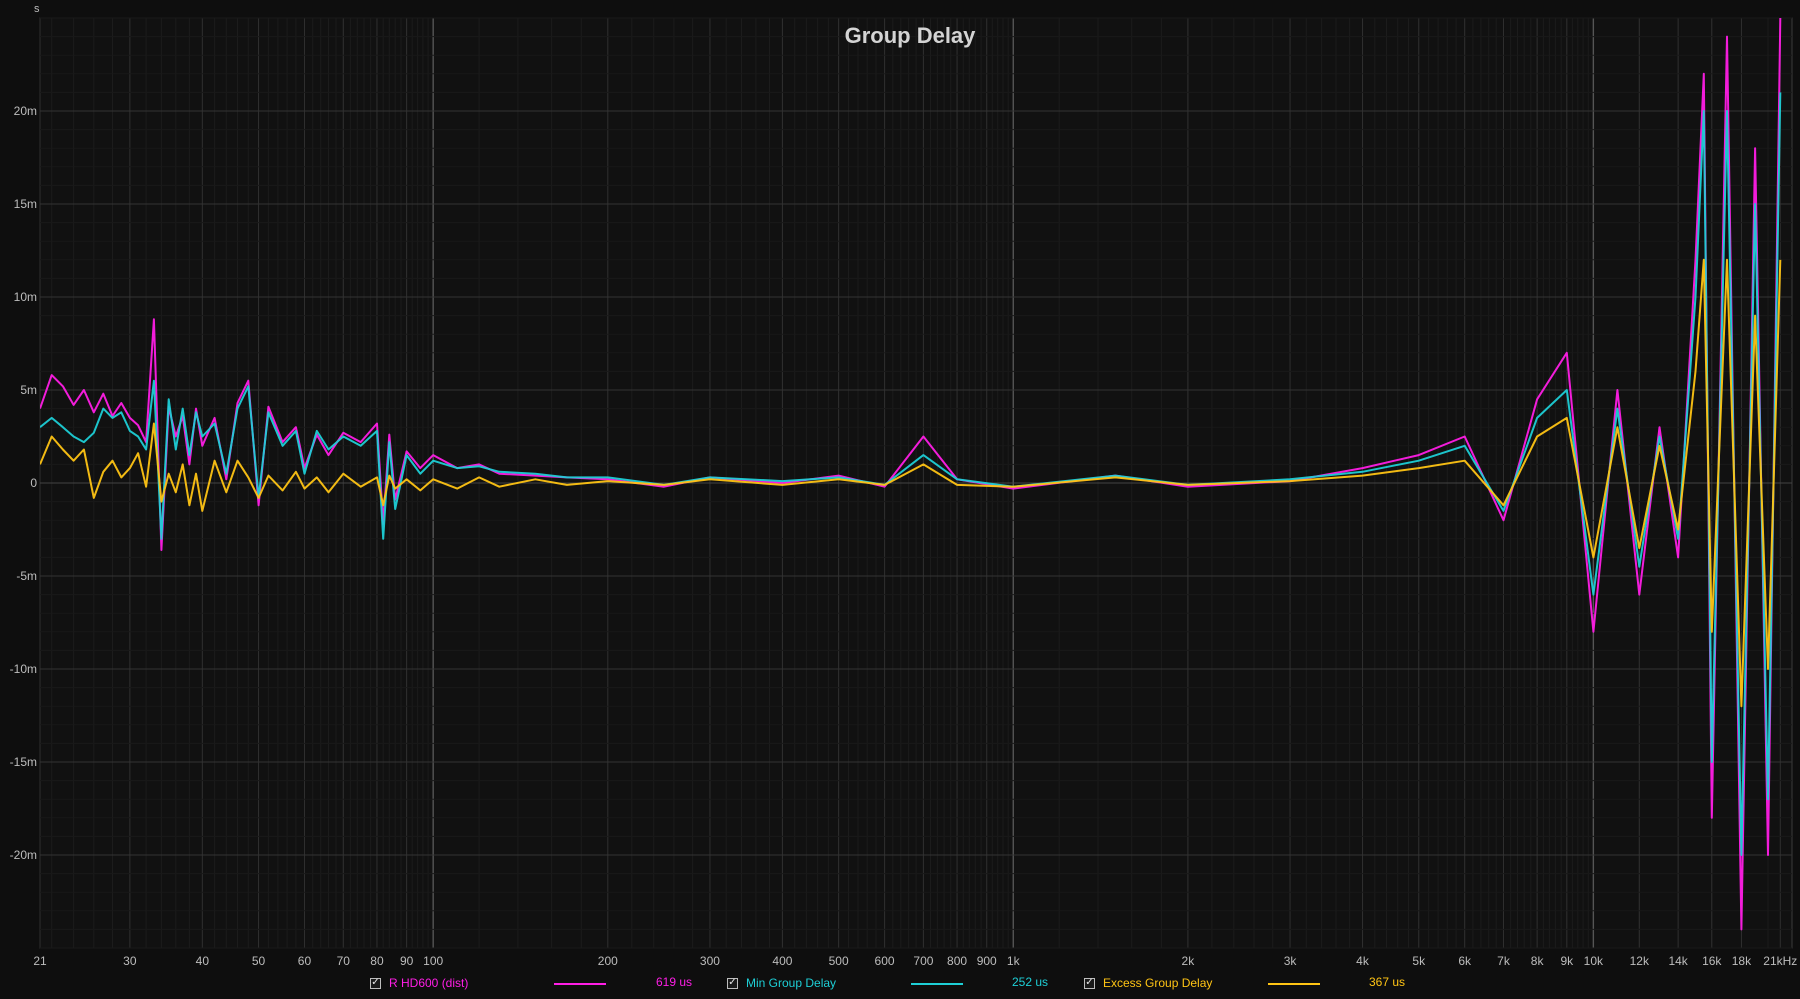 This screenshot has height=999, width=1800. I want to click on x-tick-label: 100, so click(433, 961).